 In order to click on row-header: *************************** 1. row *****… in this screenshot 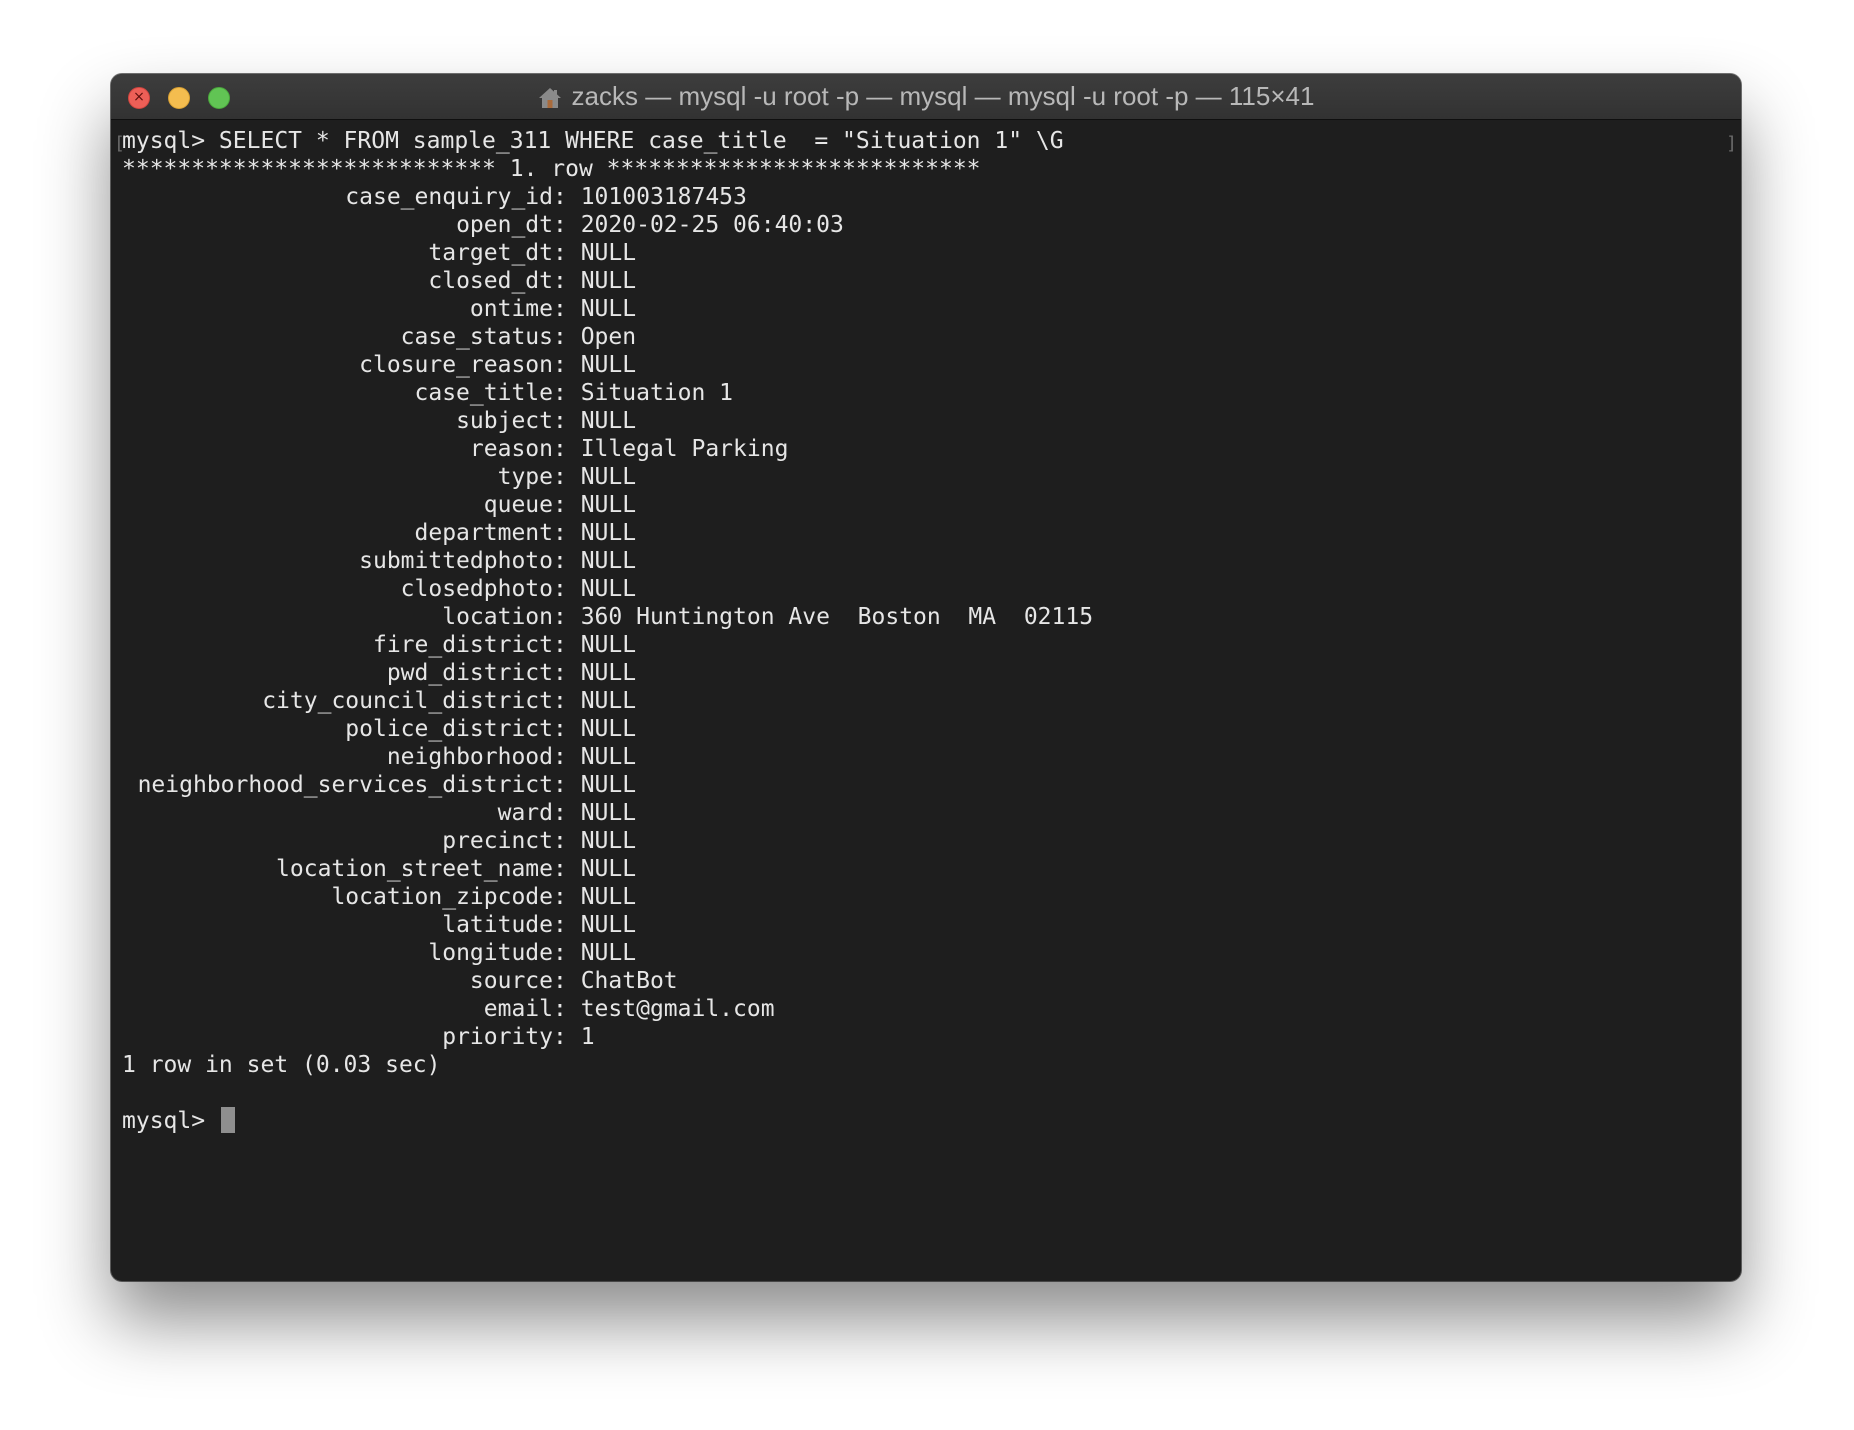, I will do `click(551, 169)`.